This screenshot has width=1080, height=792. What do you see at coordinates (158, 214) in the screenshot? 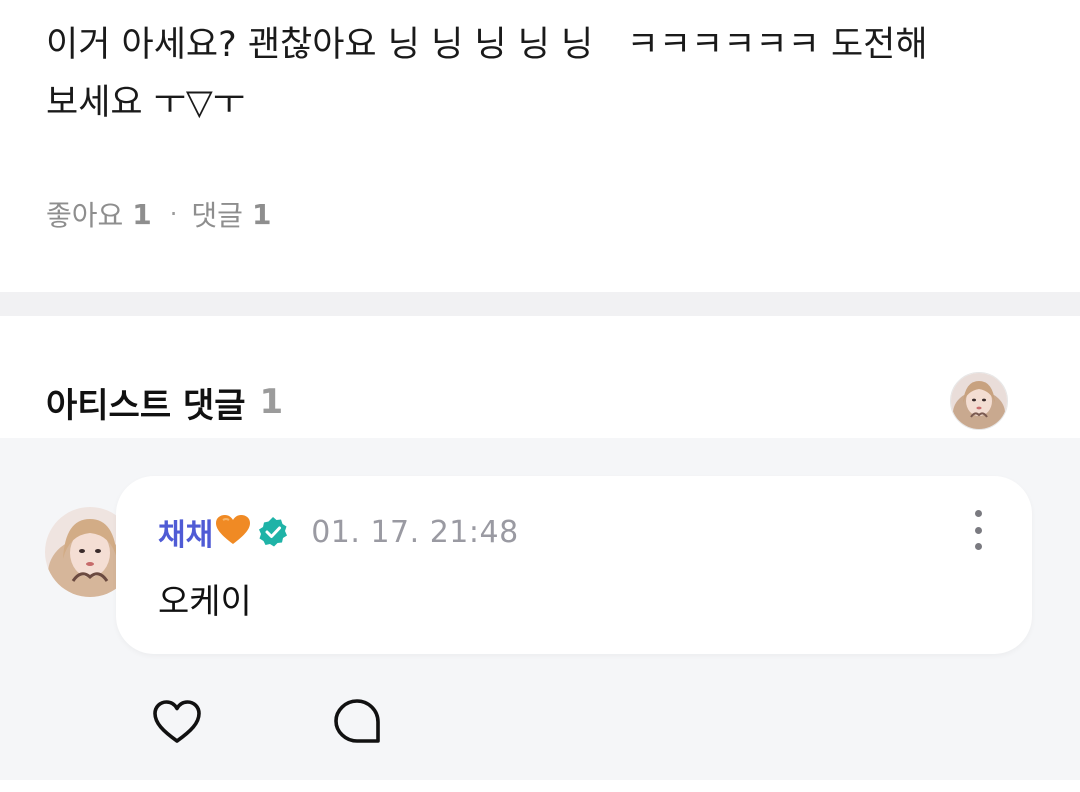
I see `post-stats: 좋아요 1 · 댓글 1` at bounding box center [158, 214].